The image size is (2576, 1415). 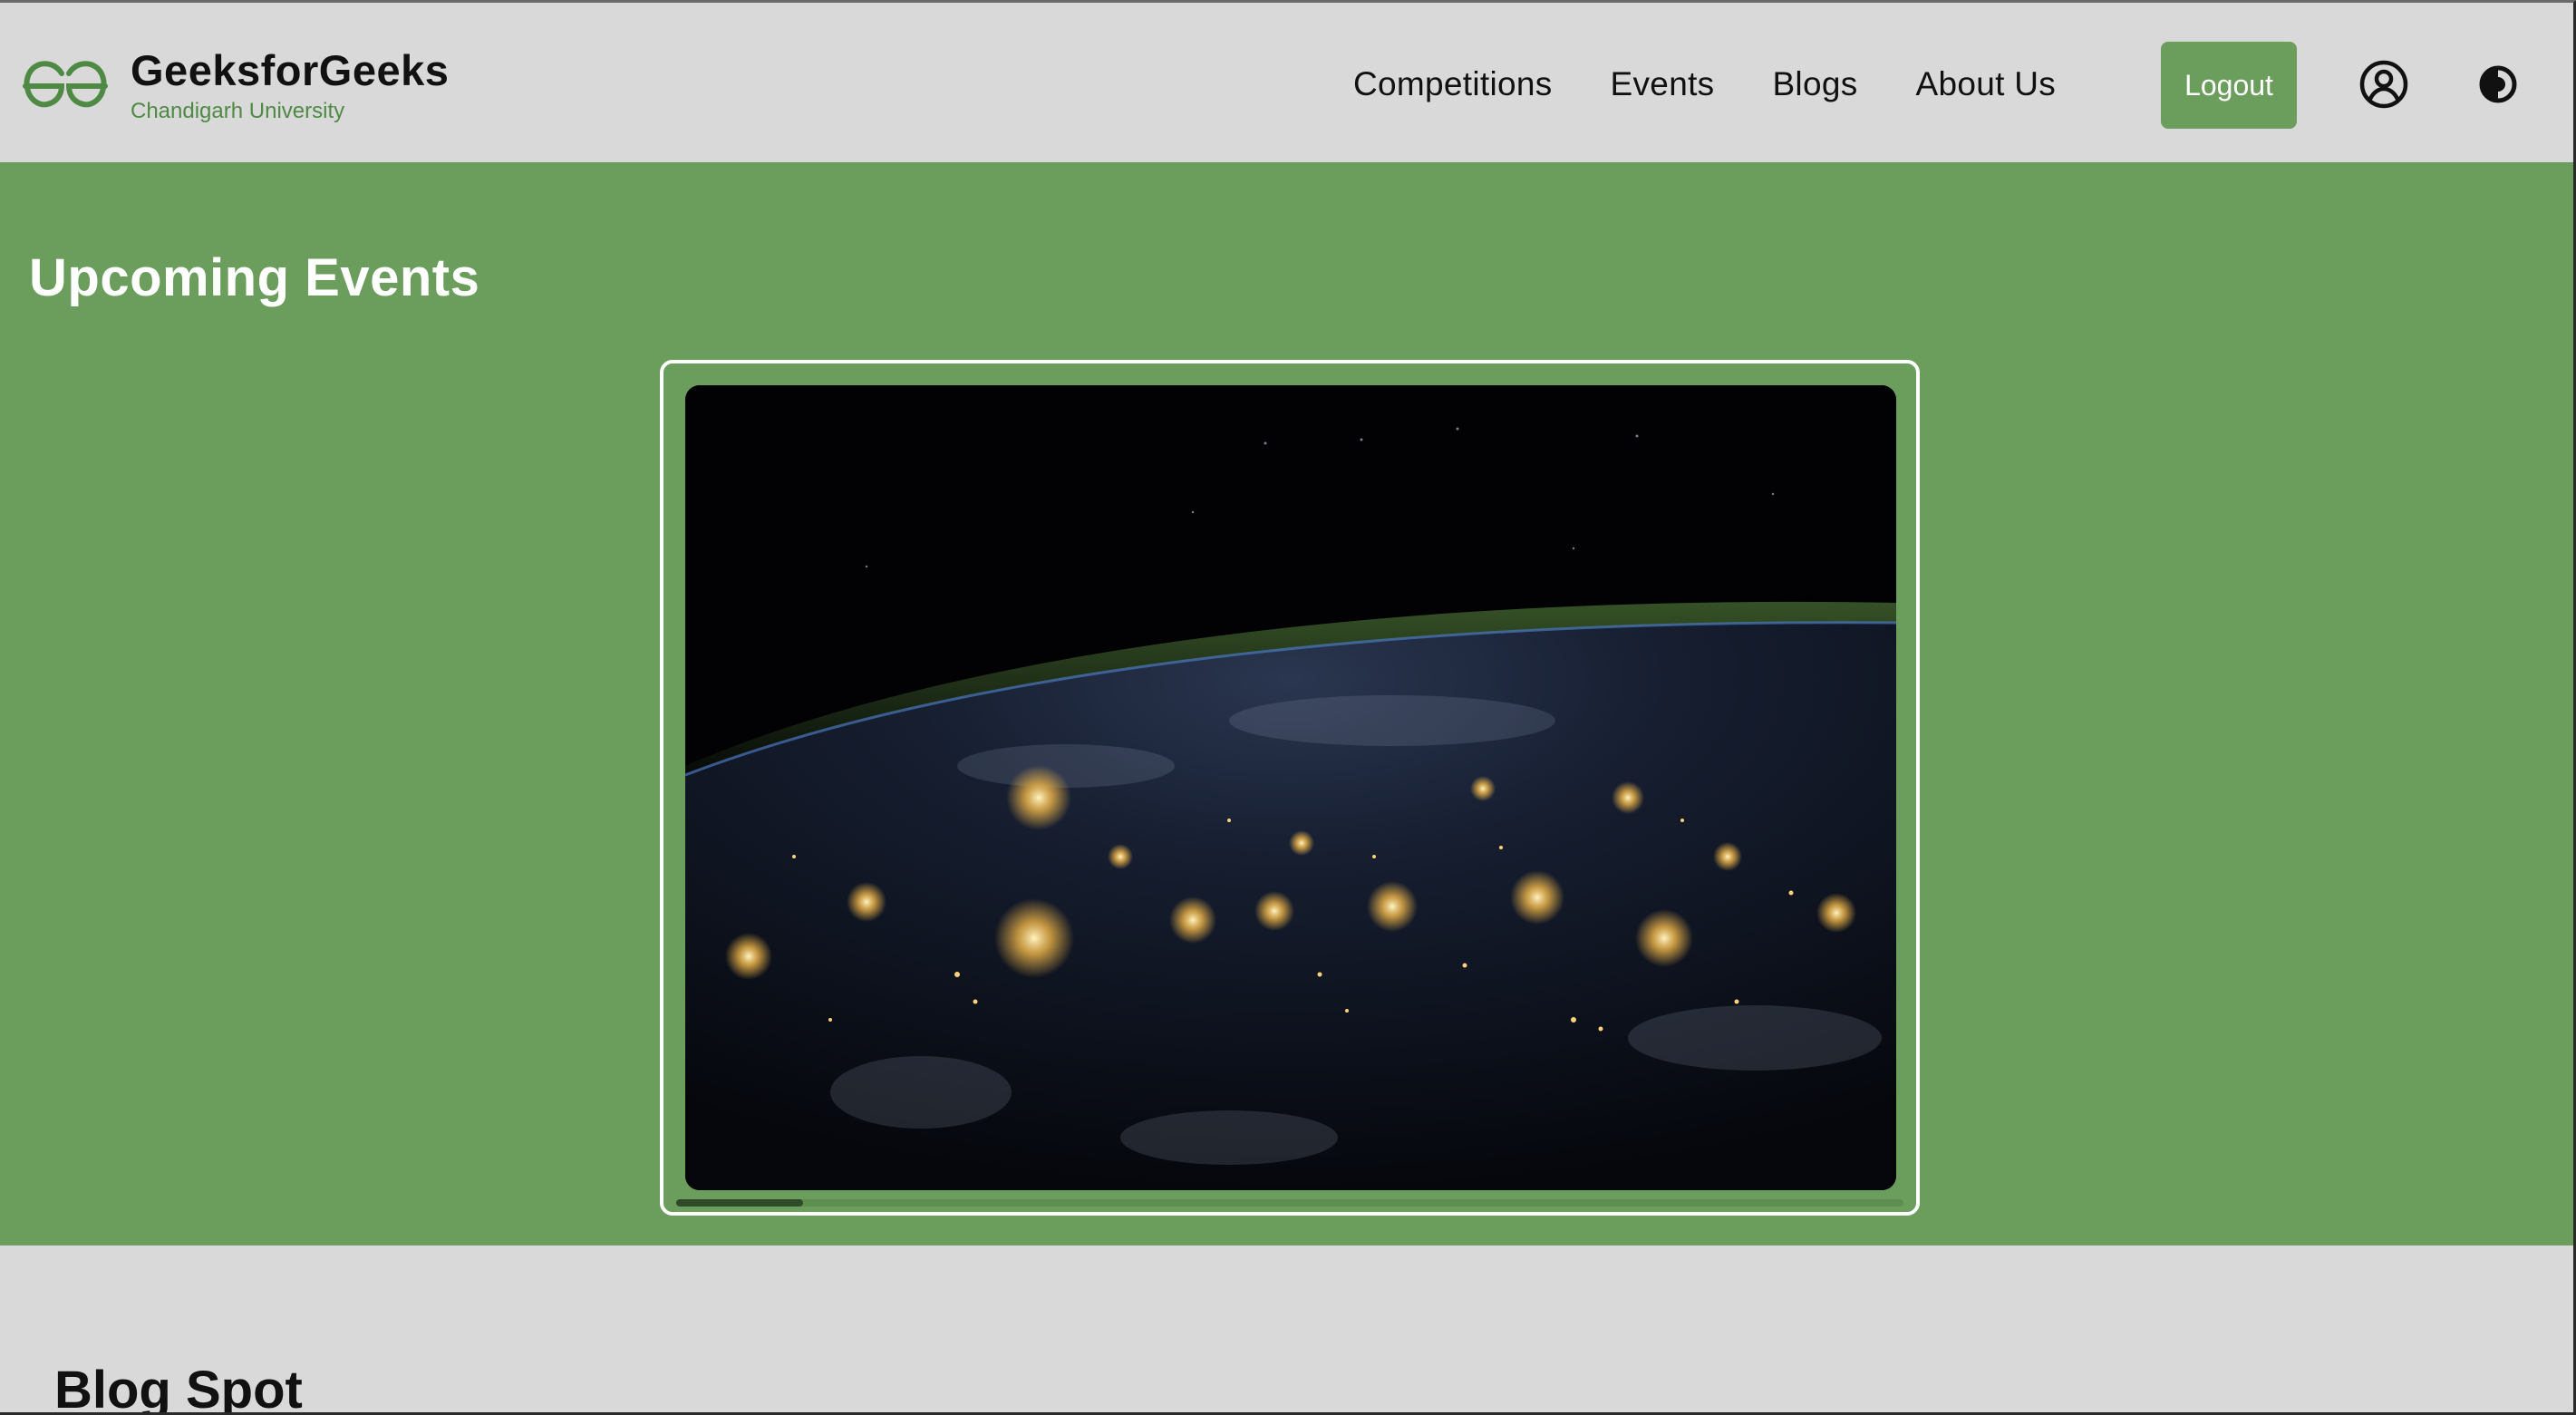 I want to click on brand-name: GeeksforGeeks, so click(x=290, y=70).